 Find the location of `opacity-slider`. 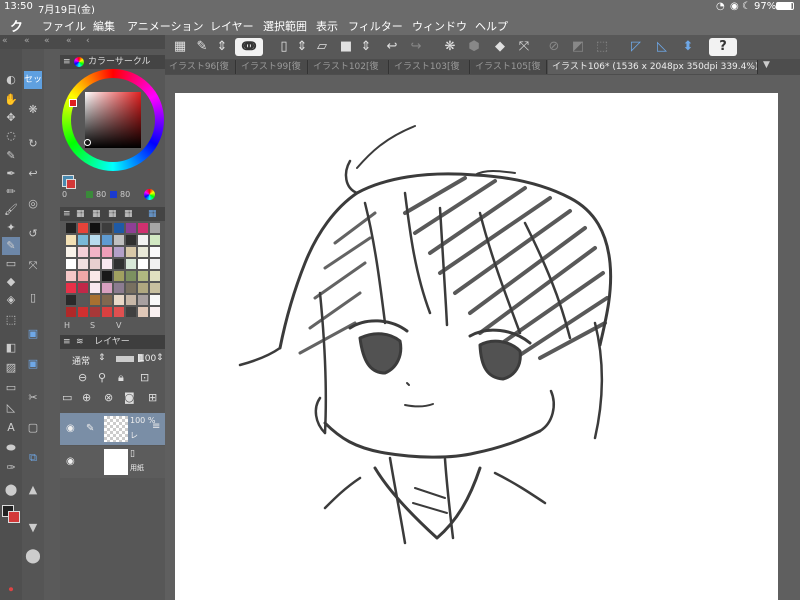

opacity-slider is located at coordinates (125, 359).